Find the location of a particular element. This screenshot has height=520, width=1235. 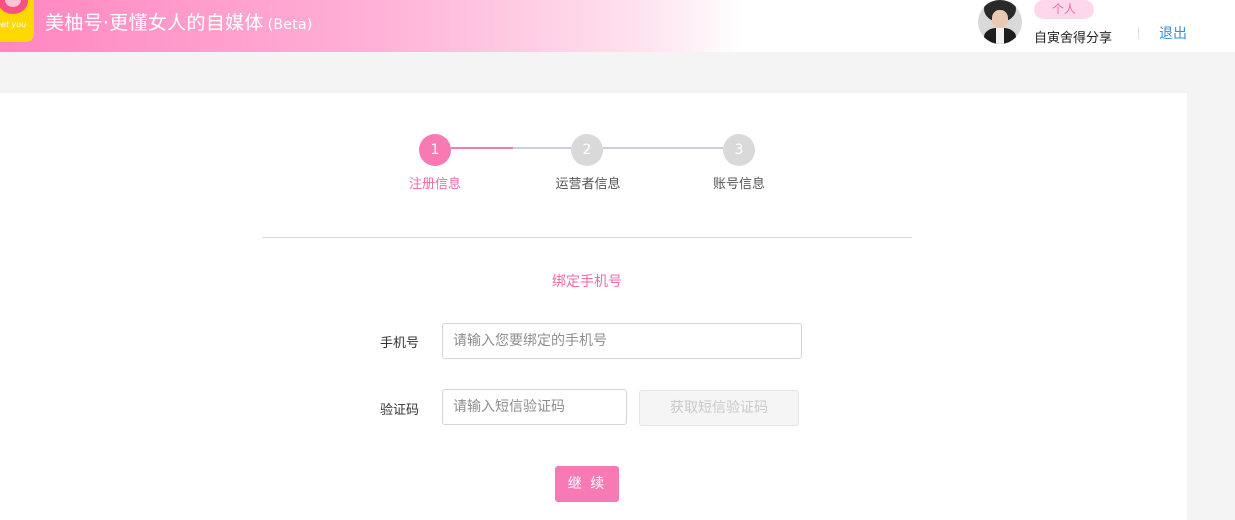

header-divider is located at coordinates (1138, 33).